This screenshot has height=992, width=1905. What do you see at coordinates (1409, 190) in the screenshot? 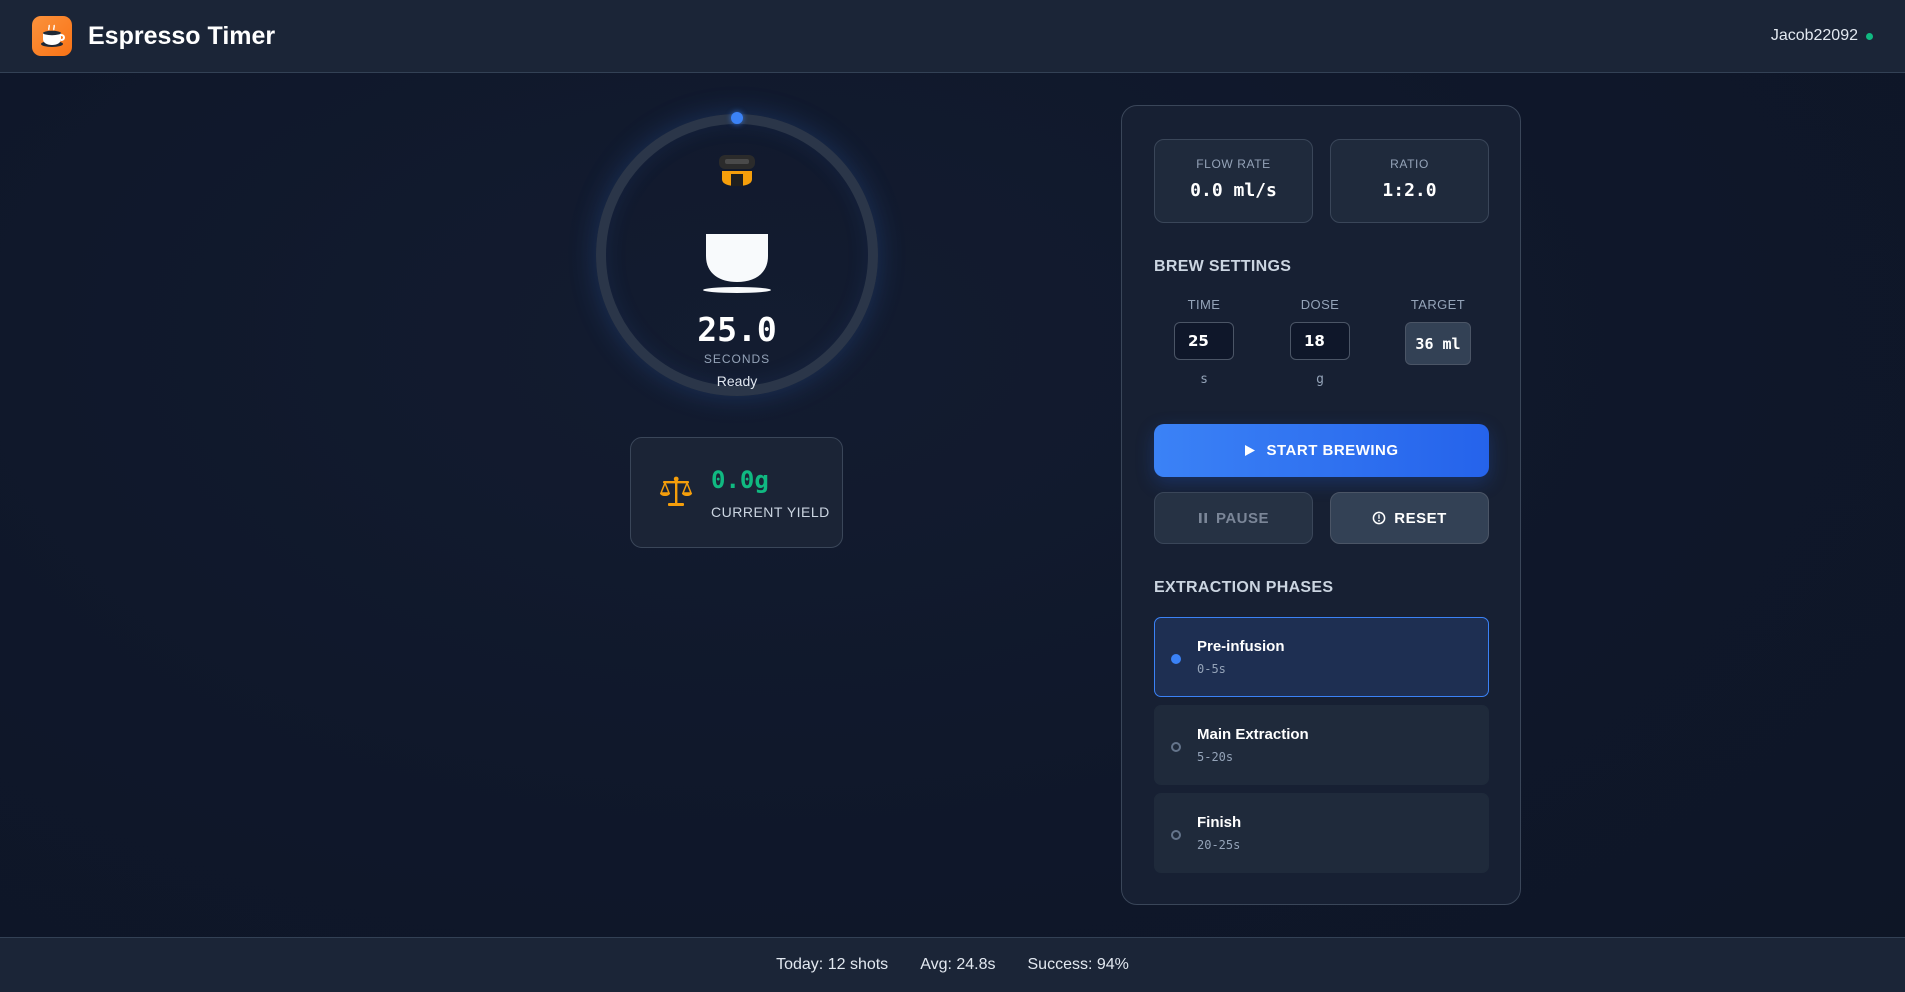
I see `ratio-value: 1:2.0` at bounding box center [1409, 190].